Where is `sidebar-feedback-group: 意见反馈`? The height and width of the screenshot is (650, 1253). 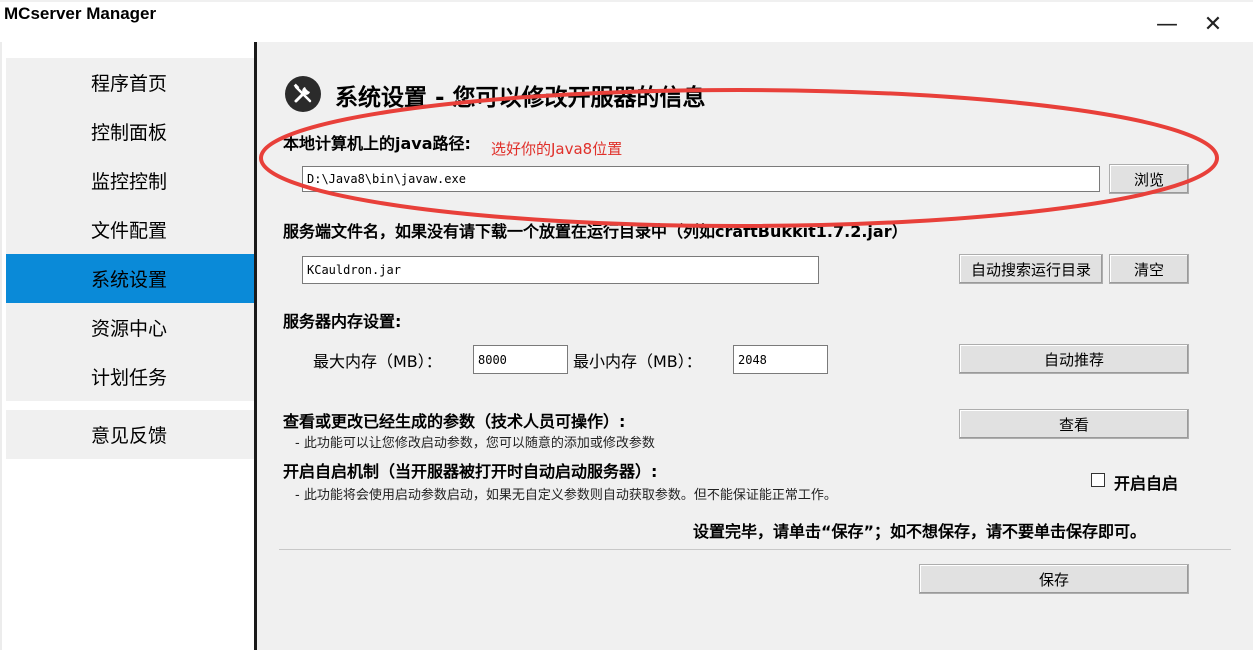 sidebar-feedback-group: 意见反馈 is located at coordinates (130, 434).